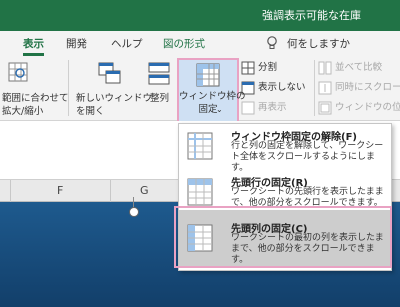 Image resolution: width=400 pixels, height=307 pixels. Describe the element at coordinates (248, 108) in the screenshot. I see `unhide-window-icon` at that location.